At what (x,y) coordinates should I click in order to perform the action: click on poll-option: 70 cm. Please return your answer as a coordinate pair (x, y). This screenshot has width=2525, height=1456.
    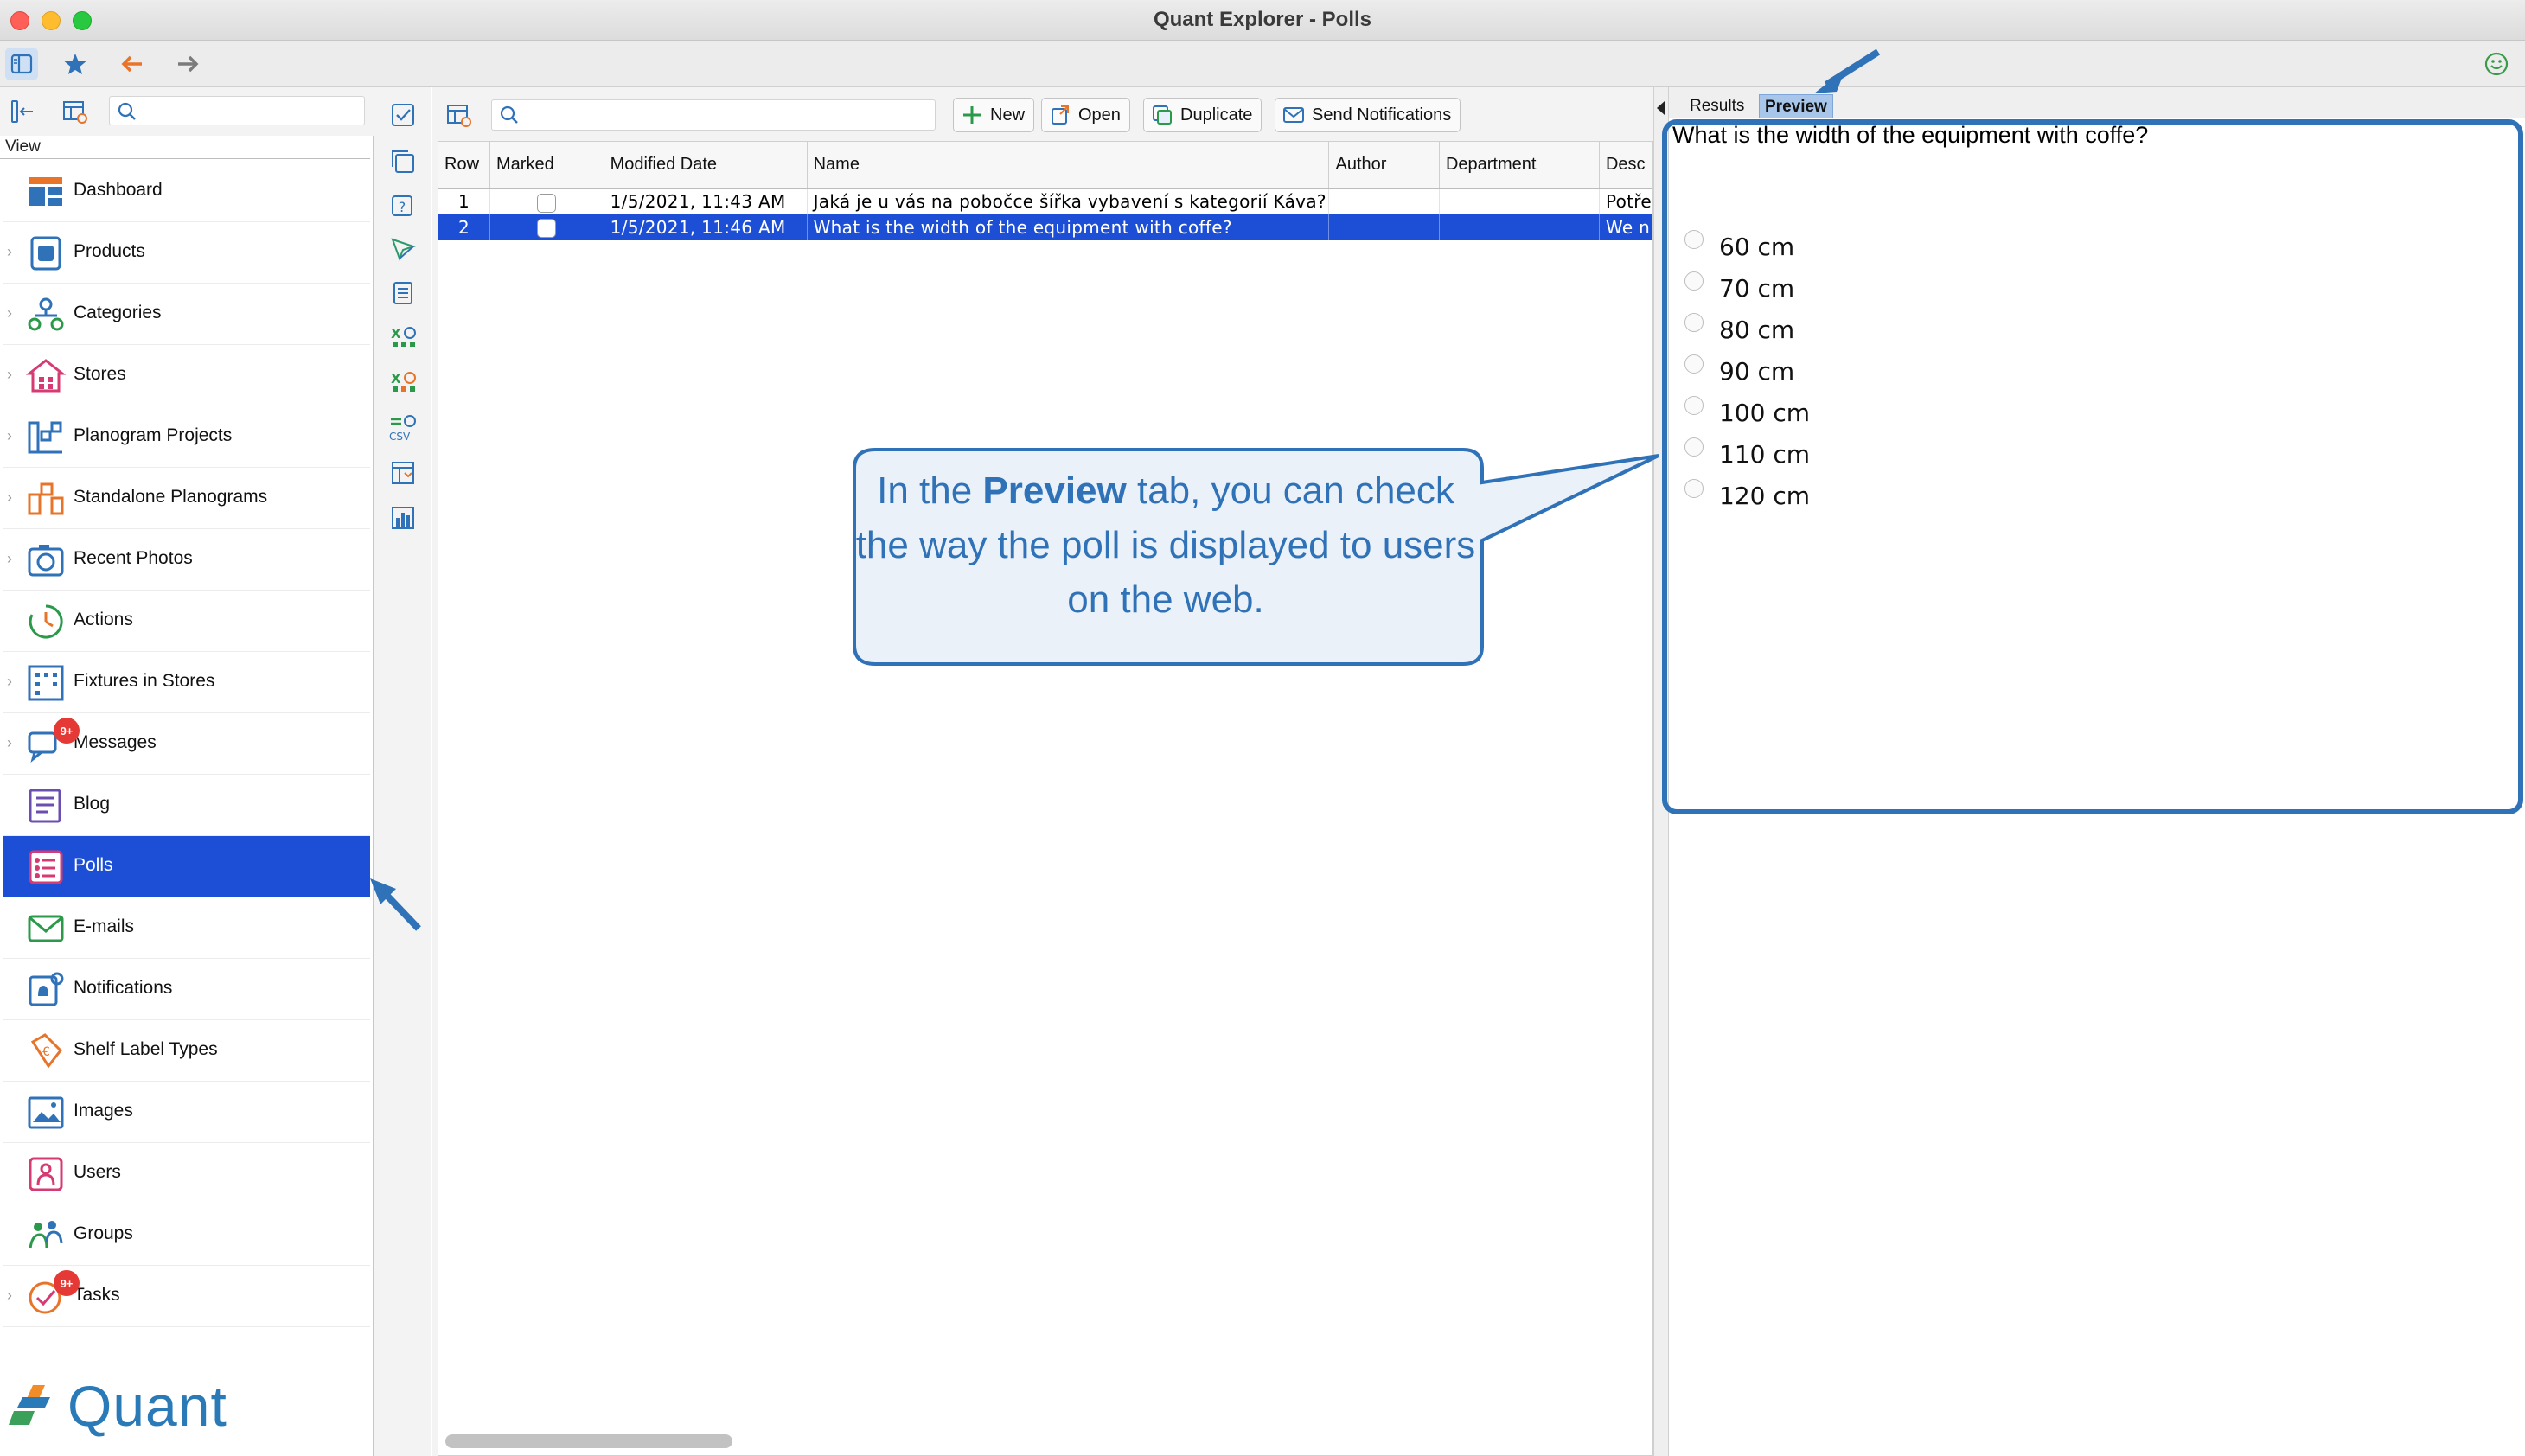
    Looking at the image, I should click on (1739, 288).